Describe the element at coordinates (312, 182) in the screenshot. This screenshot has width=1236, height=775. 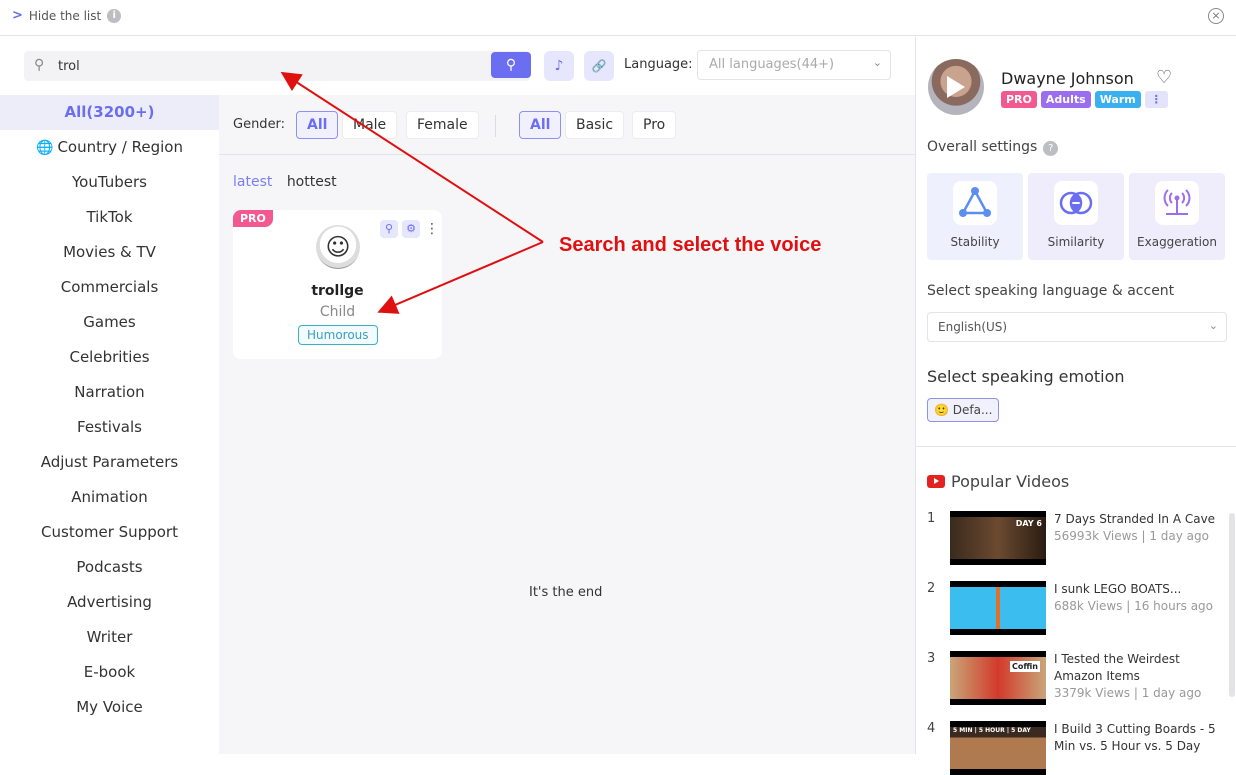
I see `sort-hottest-tab: hottest` at that location.